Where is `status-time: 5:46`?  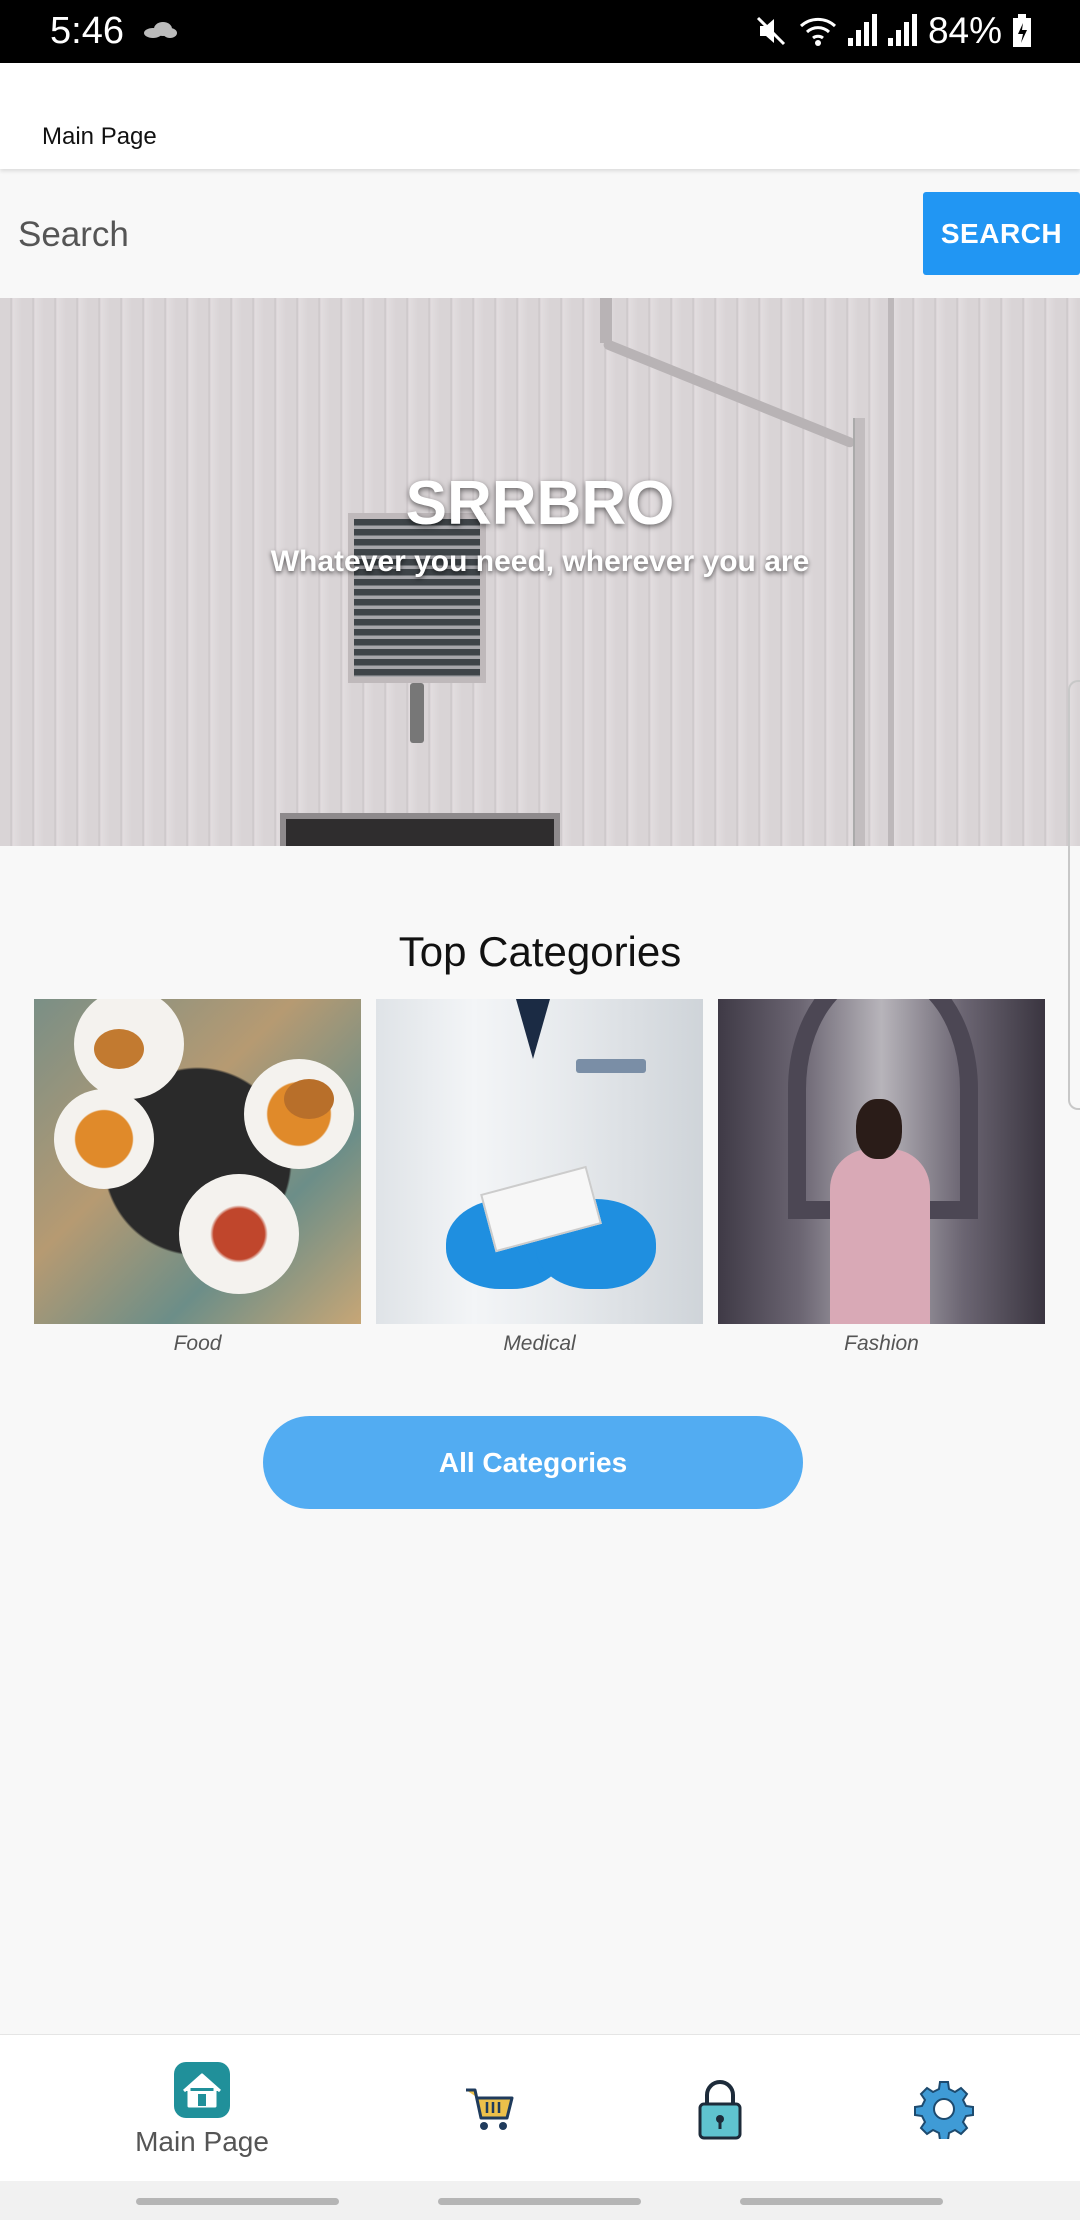 status-time: 5:46 is located at coordinates (87, 31).